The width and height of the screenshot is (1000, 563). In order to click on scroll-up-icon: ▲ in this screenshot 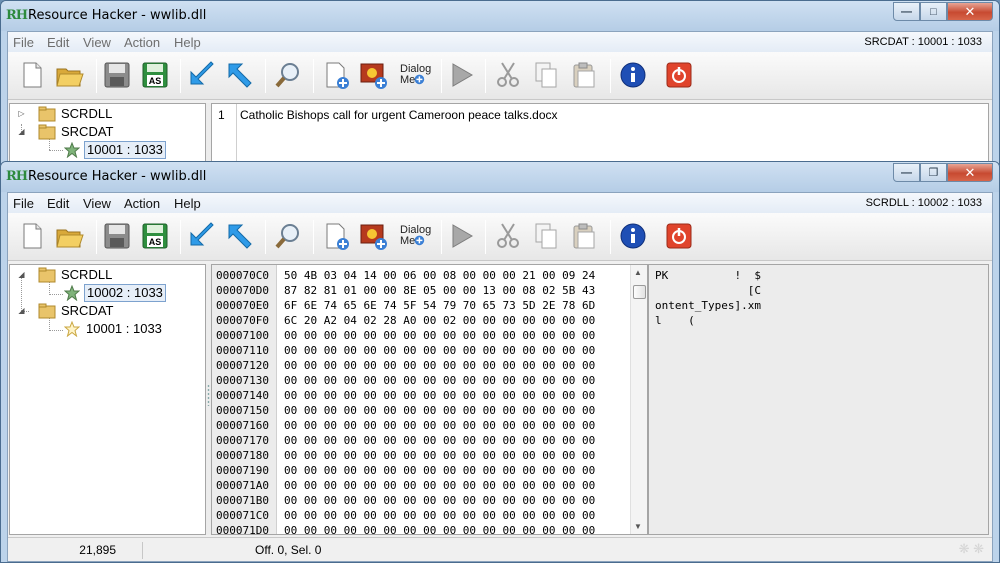, I will do `click(638, 272)`.